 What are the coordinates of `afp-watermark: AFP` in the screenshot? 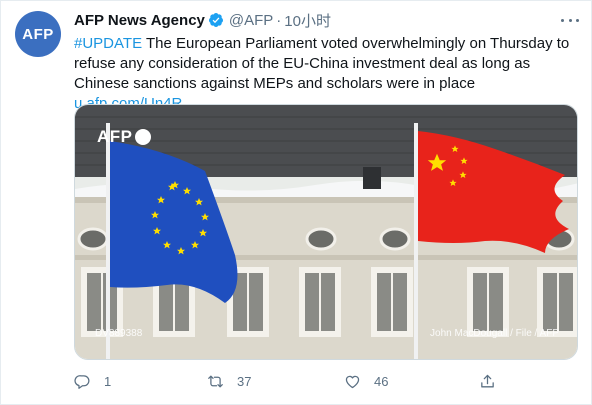 It's located at (124, 137).